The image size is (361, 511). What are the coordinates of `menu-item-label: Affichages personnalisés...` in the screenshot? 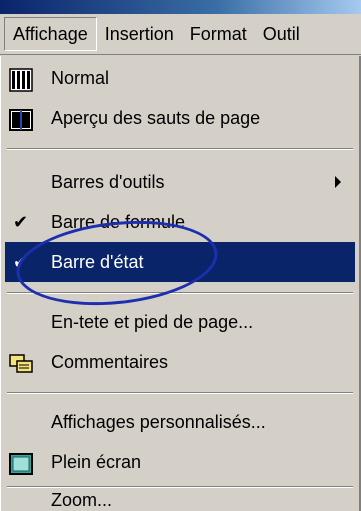 It's located at (158, 422).